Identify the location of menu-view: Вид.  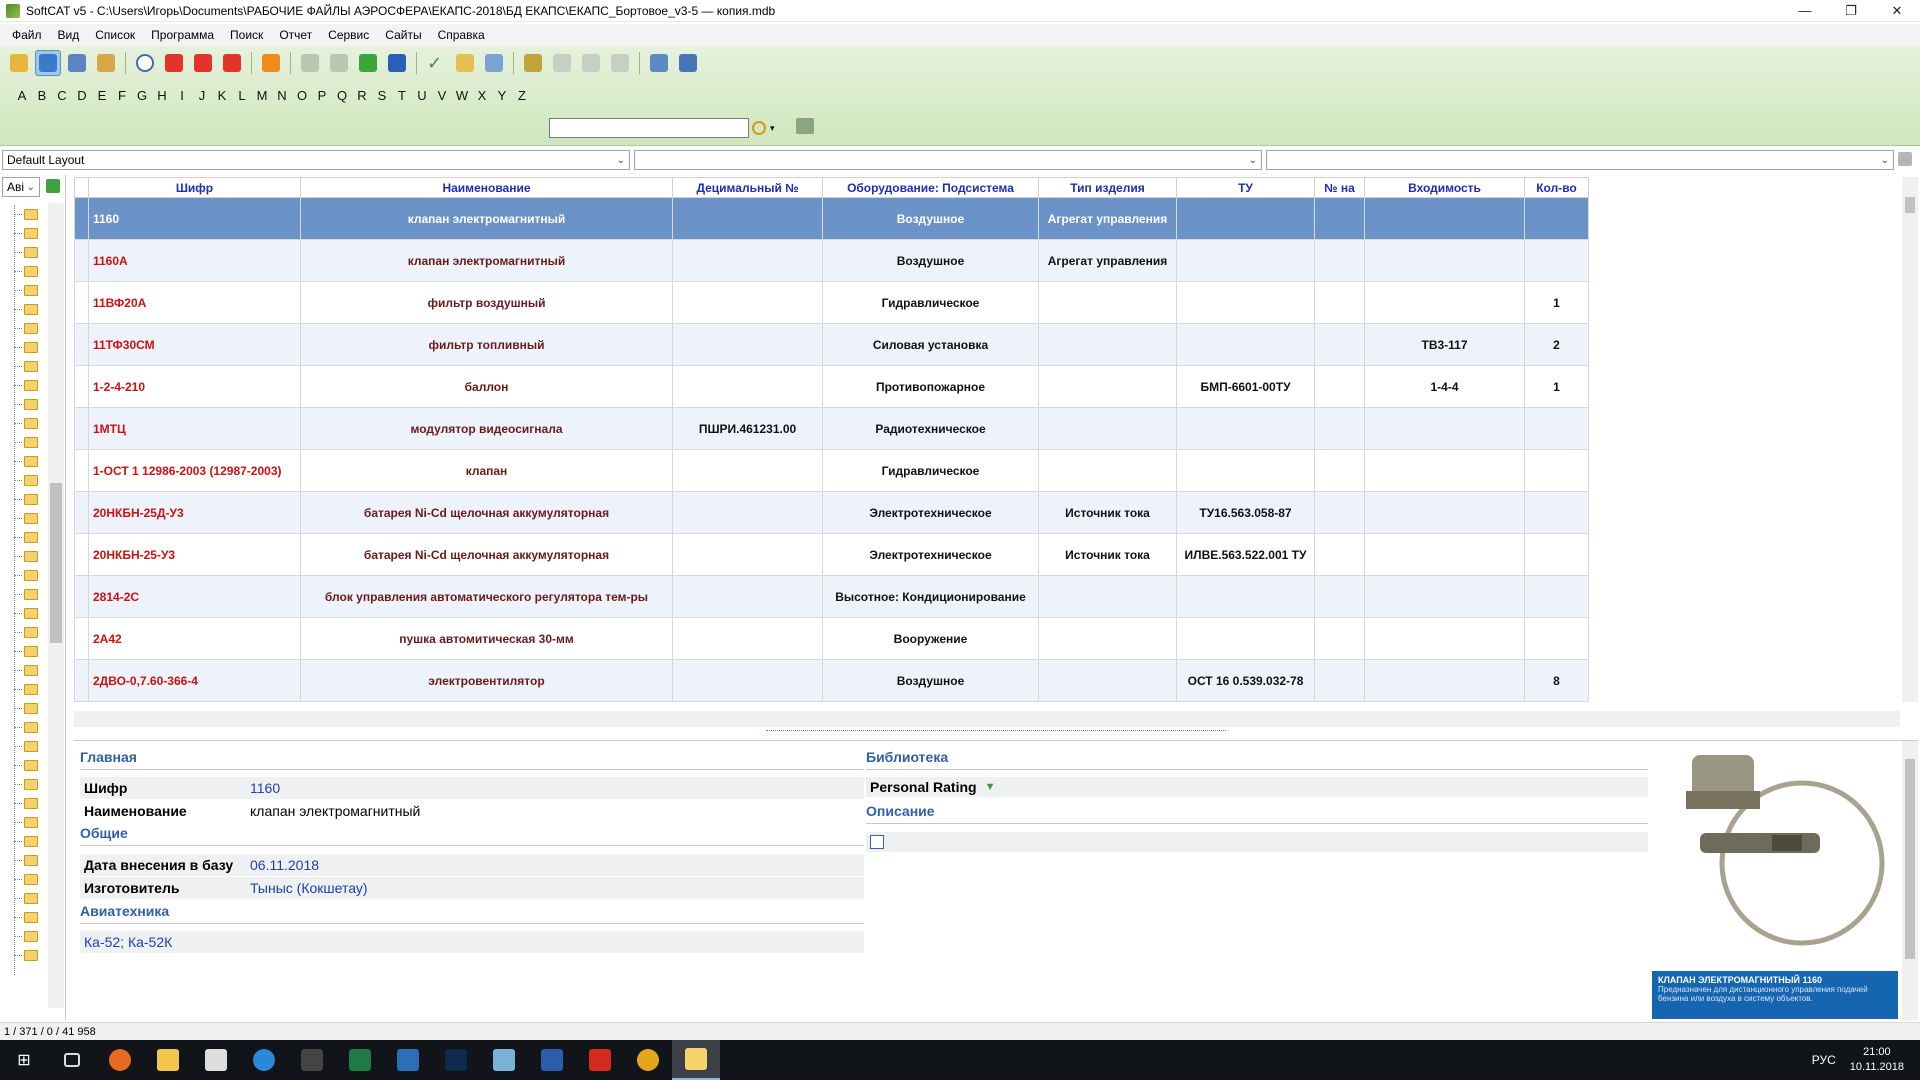
(69, 35).